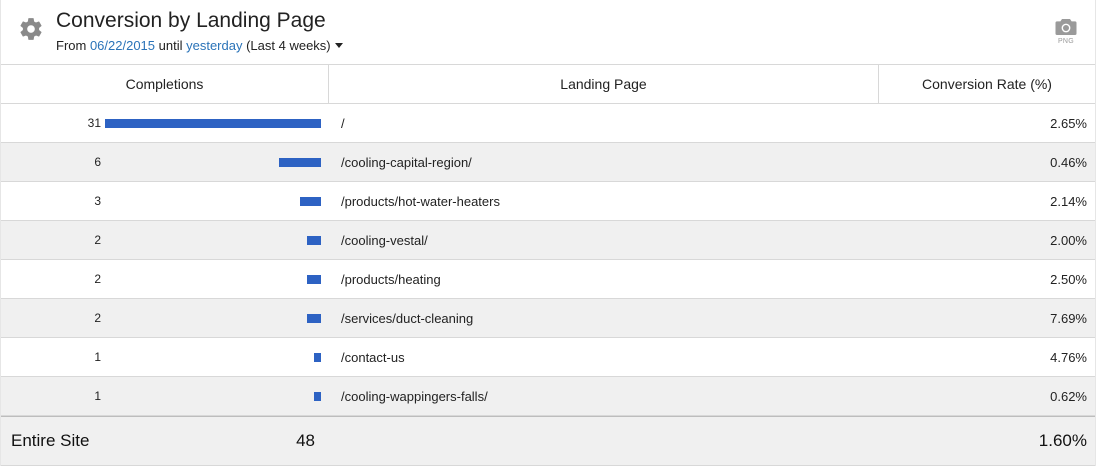 The width and height of the screenshot is (1096, 466). What do you see at coordinates (604, 162) in the screenshot?
I see `landing-page-cell: /cooling-capital-region/` at bounding box center [604, 162].